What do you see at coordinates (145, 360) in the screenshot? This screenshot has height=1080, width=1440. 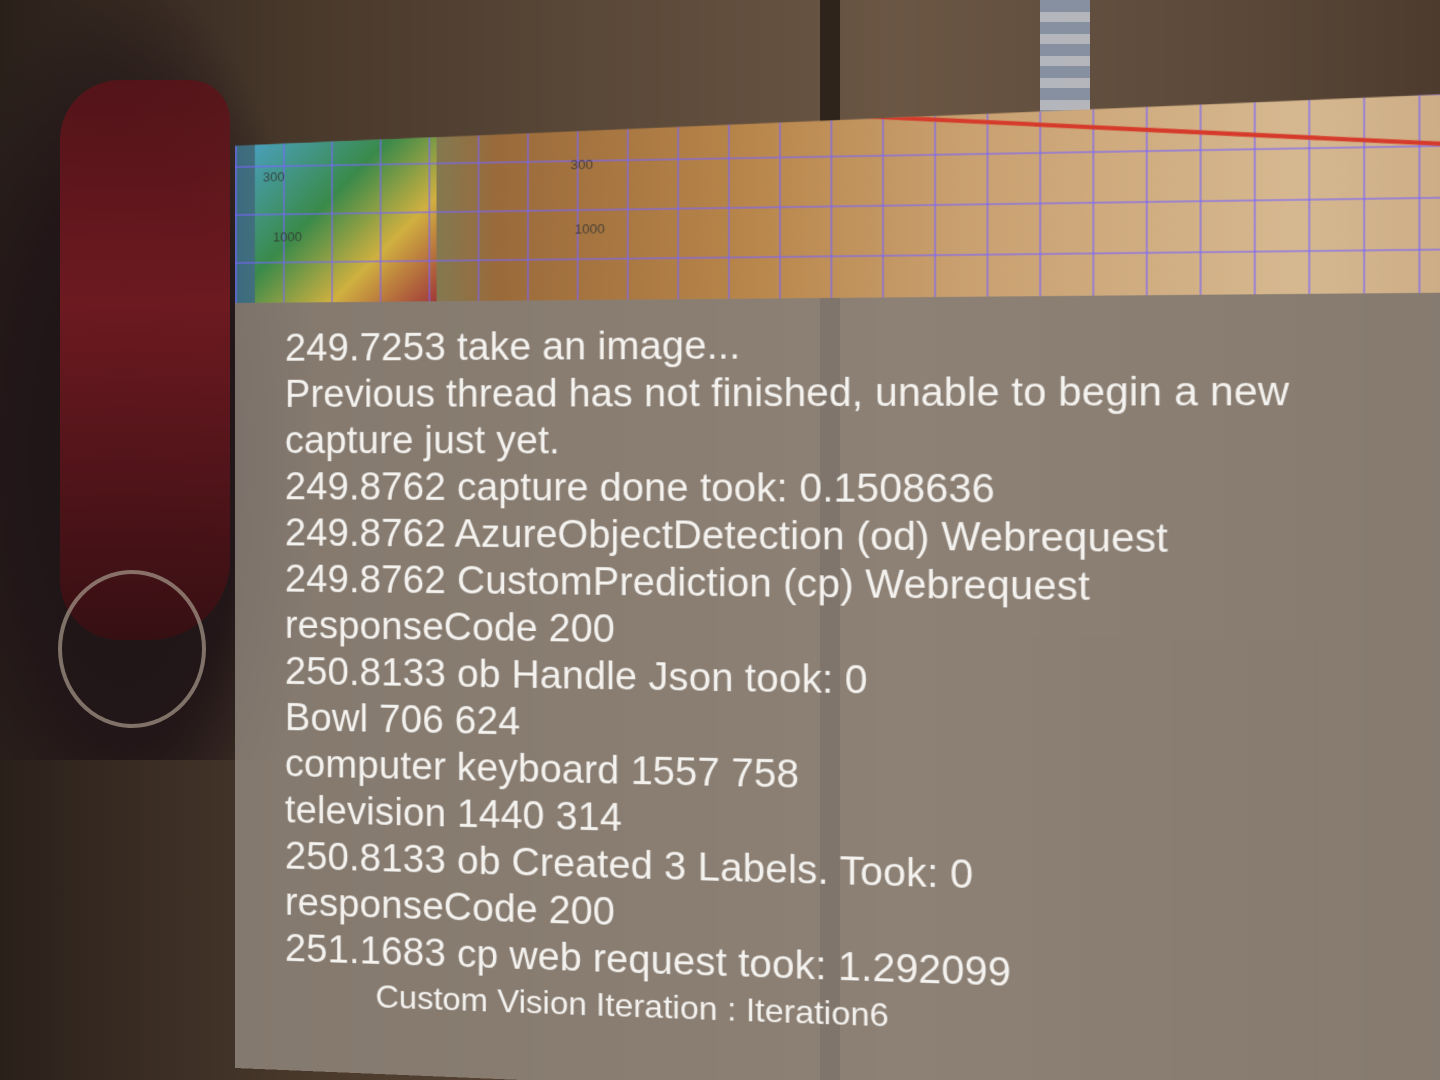 I see `red-bag-background` at bounding box center [145, 360].